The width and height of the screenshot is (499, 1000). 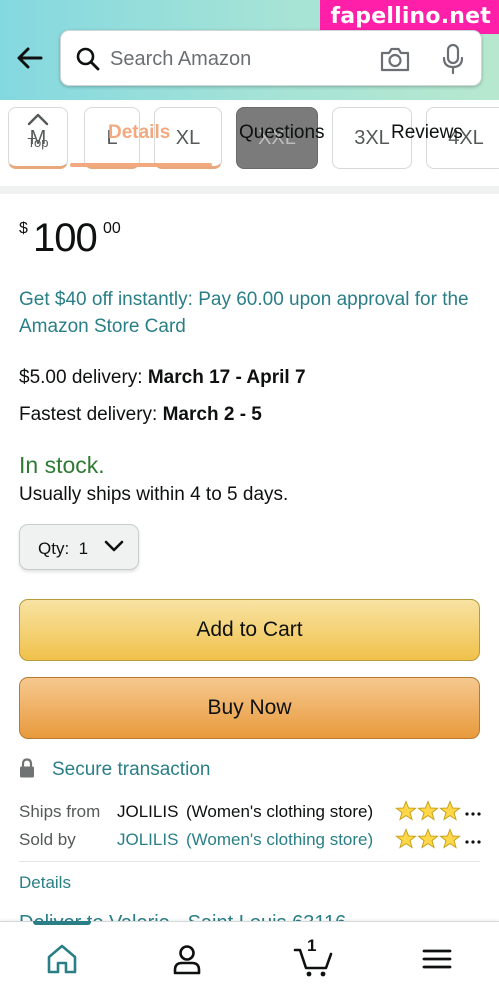 I want to click on app-header: fapellino.net Search Amazon, so click(x=249, y=50).